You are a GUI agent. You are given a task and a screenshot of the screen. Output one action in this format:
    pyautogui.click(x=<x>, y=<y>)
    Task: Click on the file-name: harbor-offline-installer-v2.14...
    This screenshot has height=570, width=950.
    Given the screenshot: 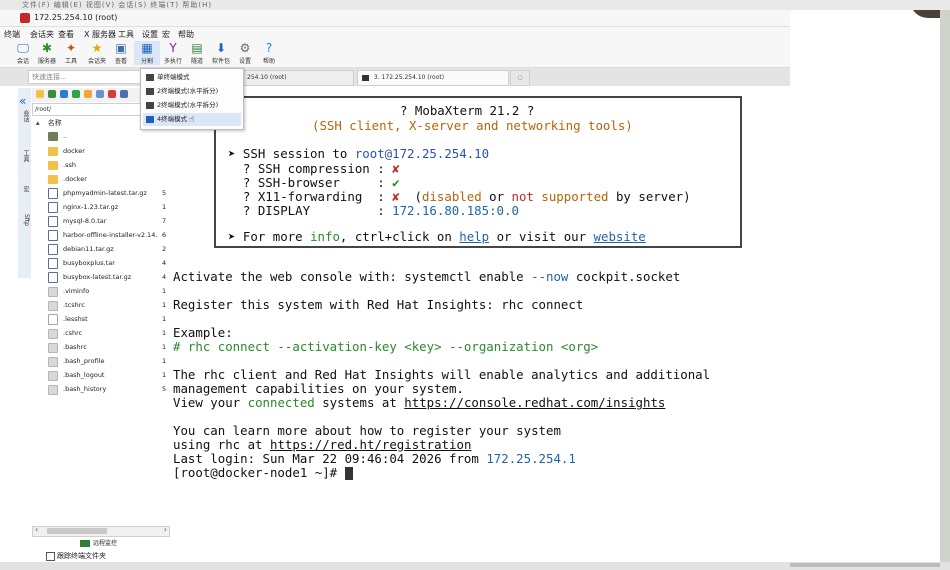 What is the action you would take?
    pyautogui.click(x=110, y=235)
    